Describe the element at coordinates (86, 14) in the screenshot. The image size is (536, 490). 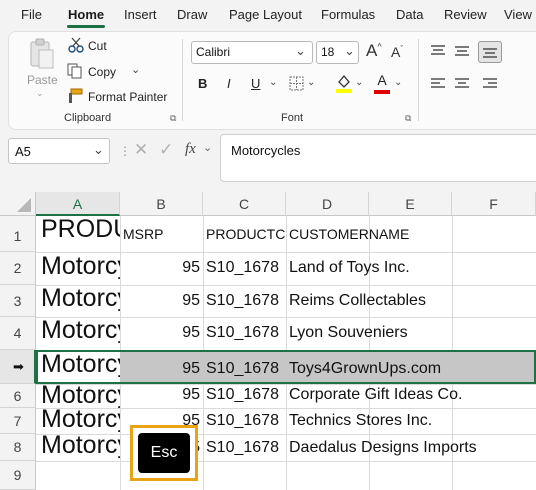
I see `tab-home: Home` at that location.